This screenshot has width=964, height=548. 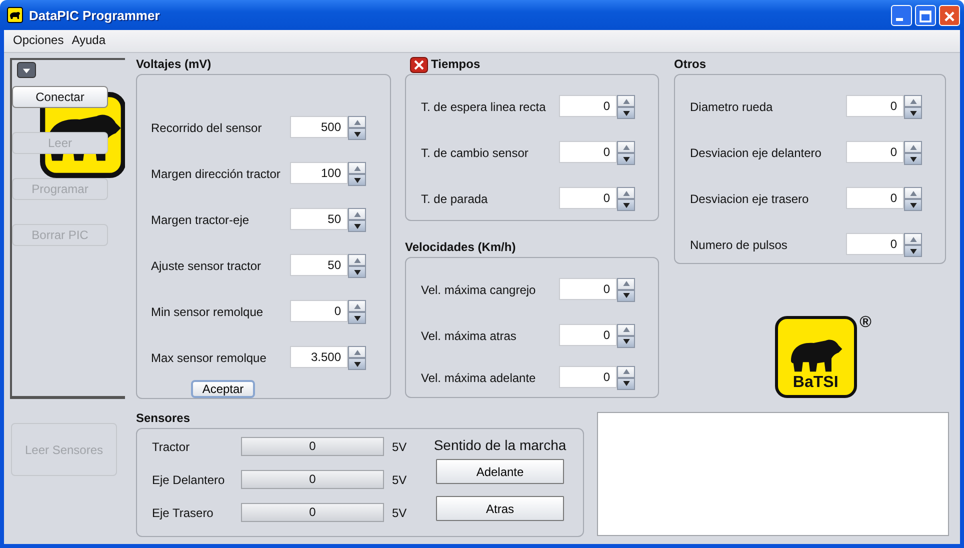 What do you see at coordinates (15, 15) in the screenshot?
I see `bear-app-icon` at bounding box center [15, 15].